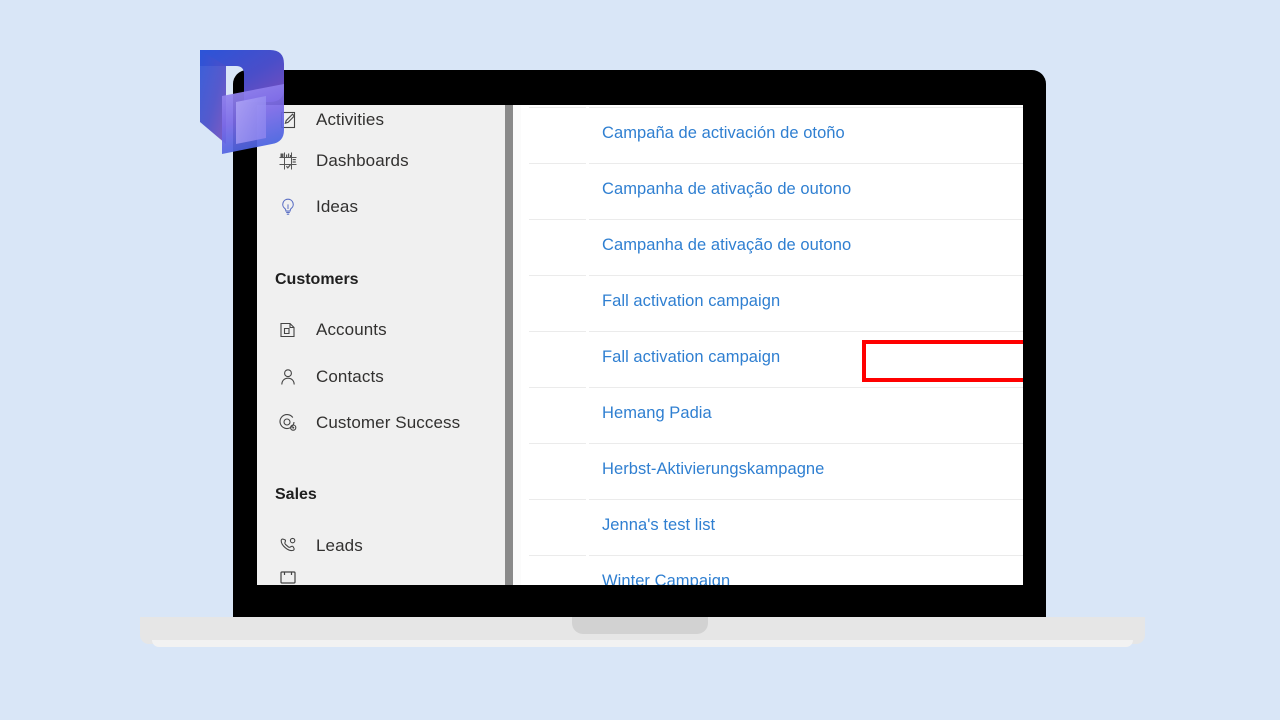 This screenshot has width=1280, height=720. I want to click on sidebar-group-title: Sales, so click(296, 494).